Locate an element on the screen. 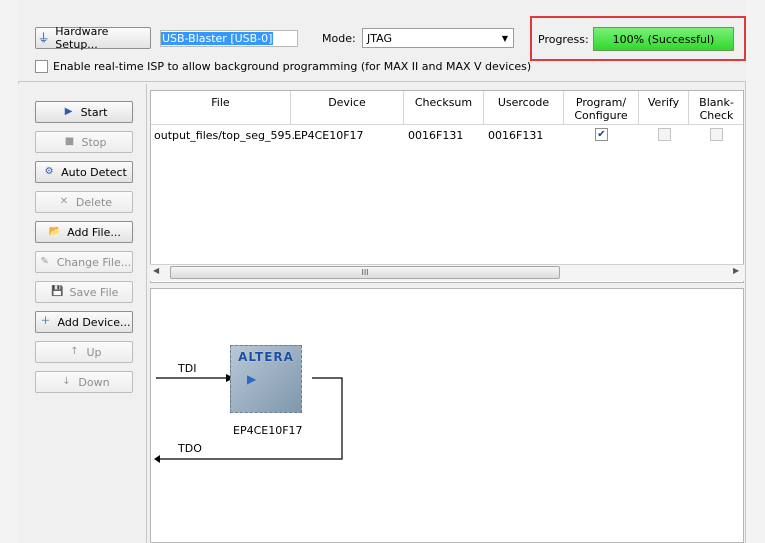  column-label: File is located at coordinates (220, 102).